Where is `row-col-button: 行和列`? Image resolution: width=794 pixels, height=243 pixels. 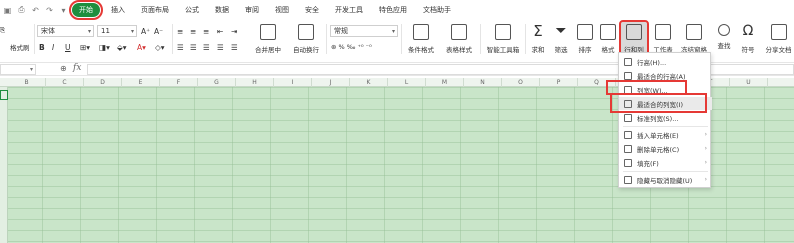 row-col-button: 行和列 is located at coordinates (634, 39).